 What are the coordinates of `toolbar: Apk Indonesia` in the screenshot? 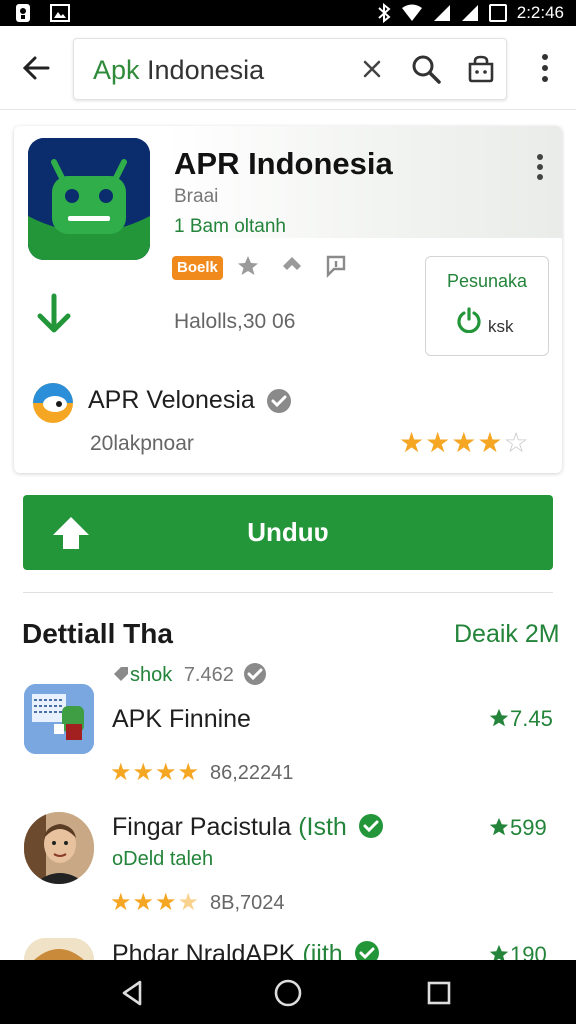 It's located at (288, 68).